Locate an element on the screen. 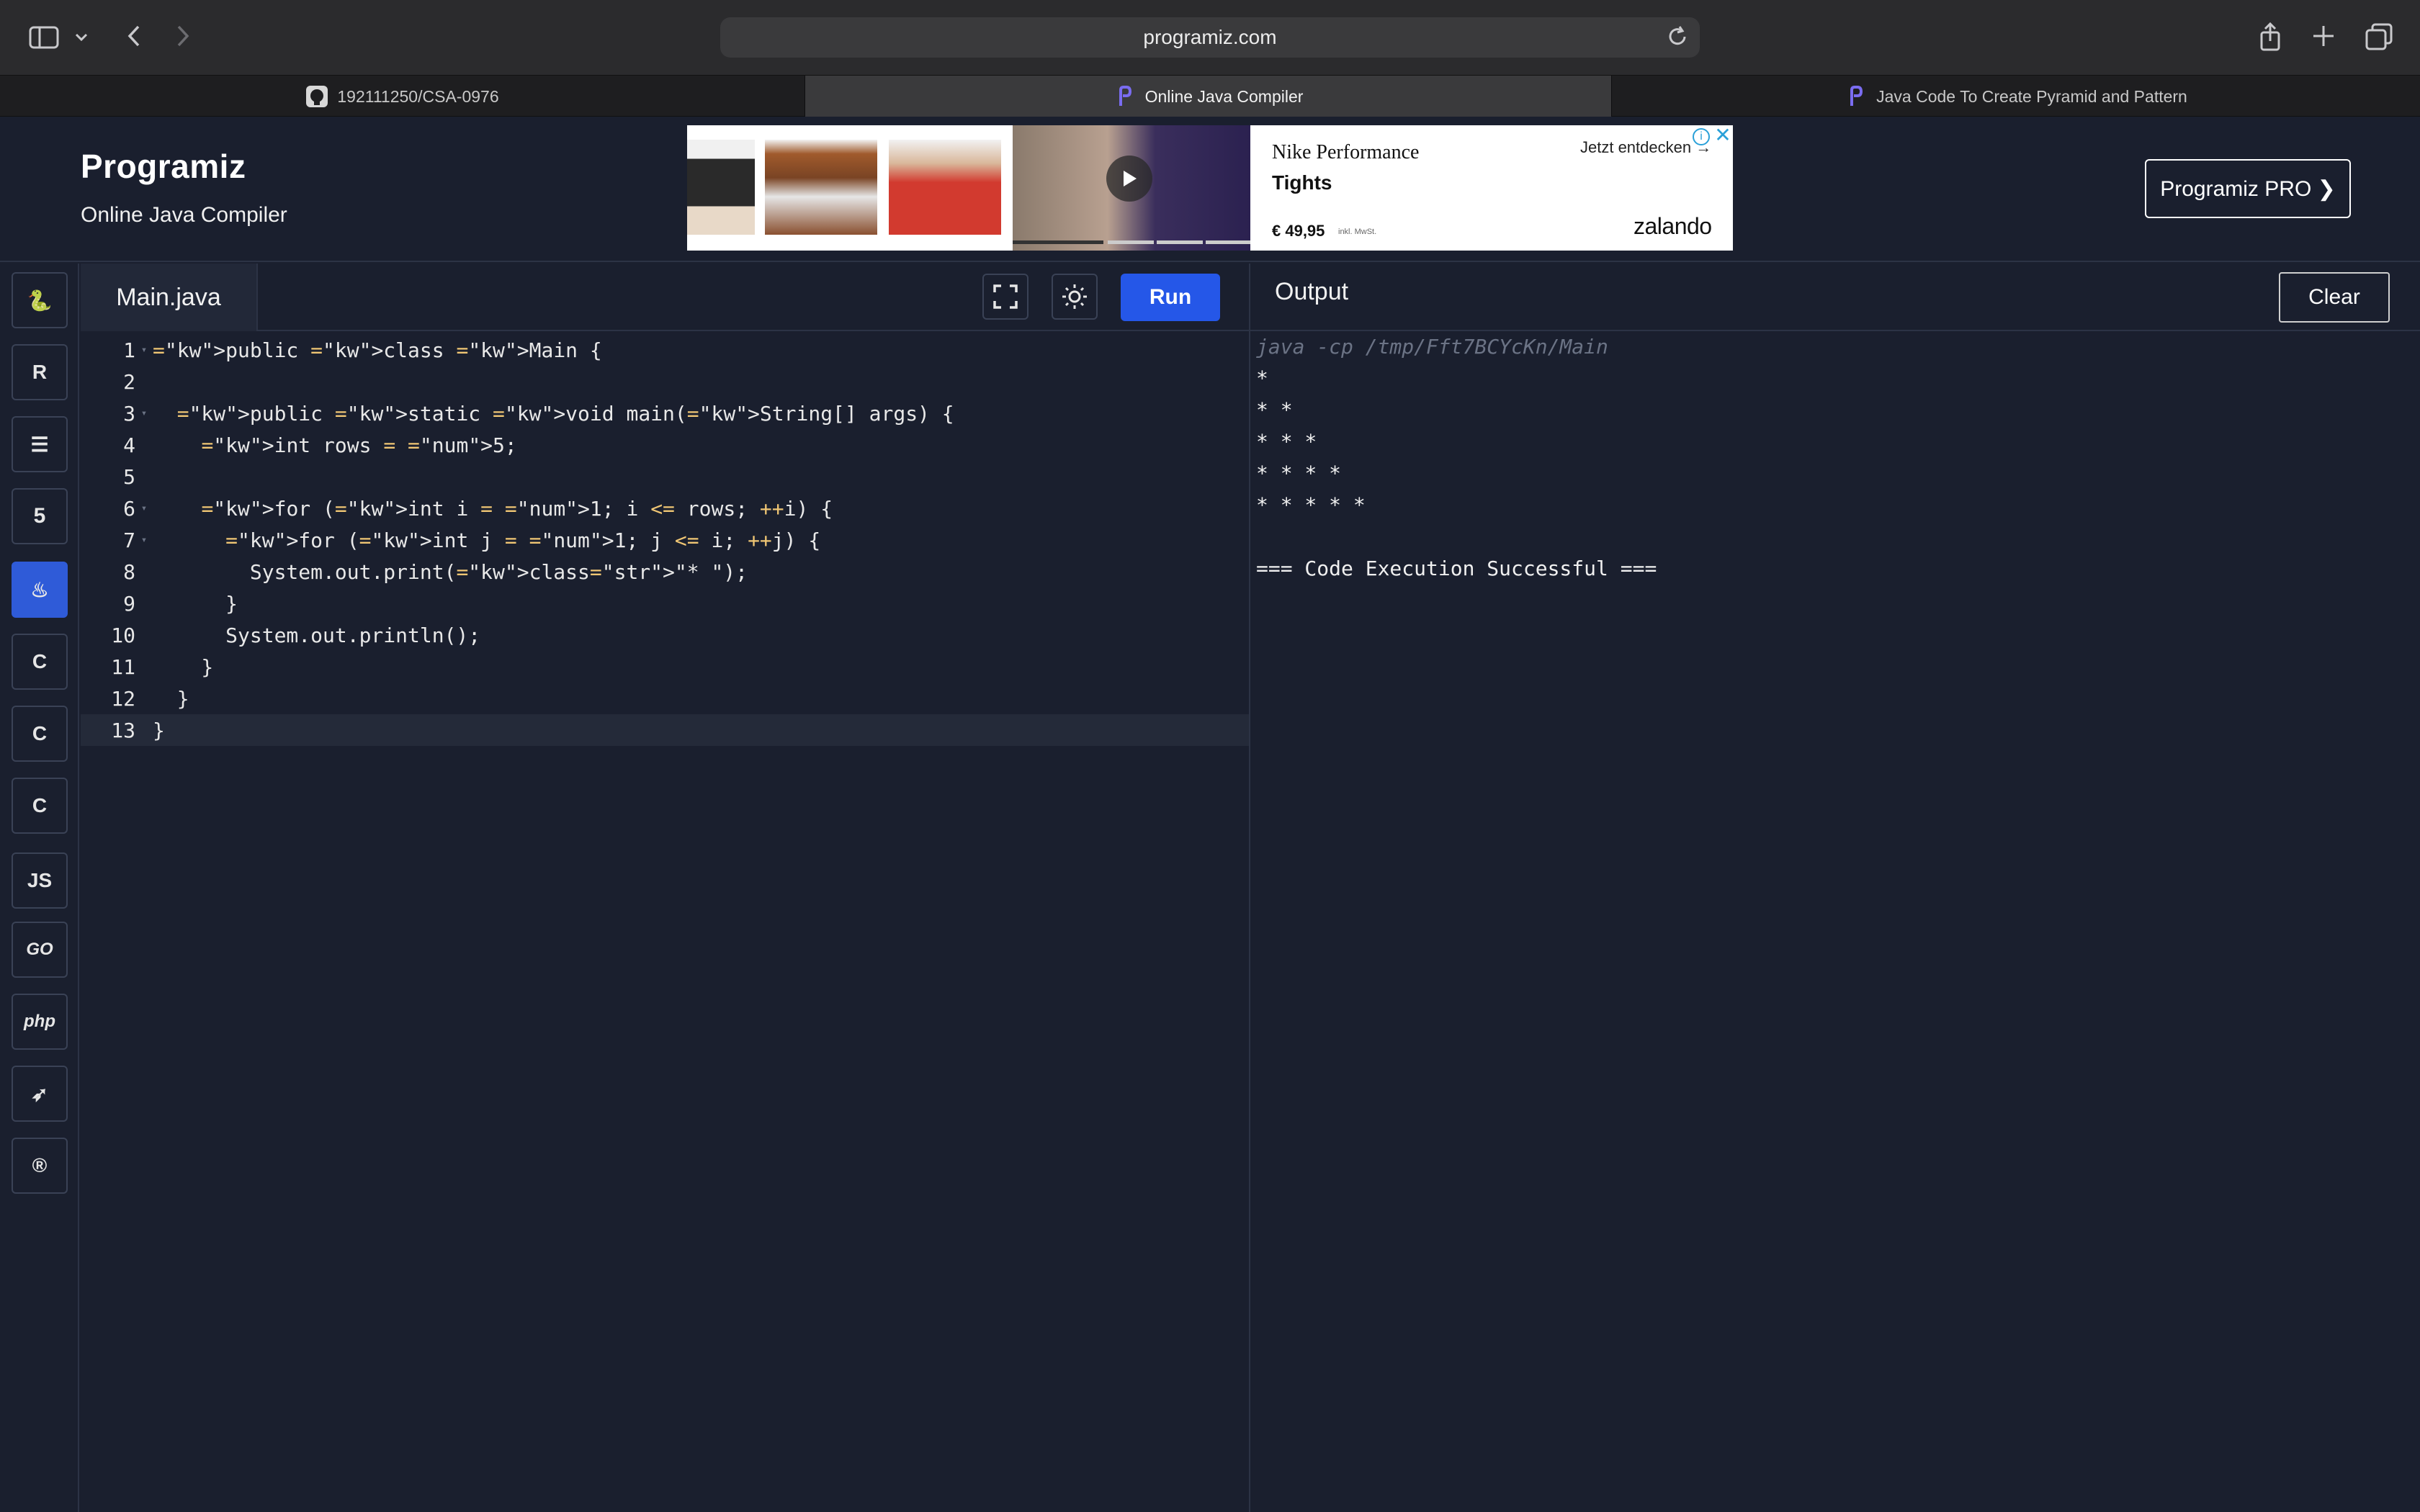 Image resolution: width=2420 pixels, height=1512 pixels. tab-online-java-compiler: Online Java Compiler is located at coordinates (1208, 96).